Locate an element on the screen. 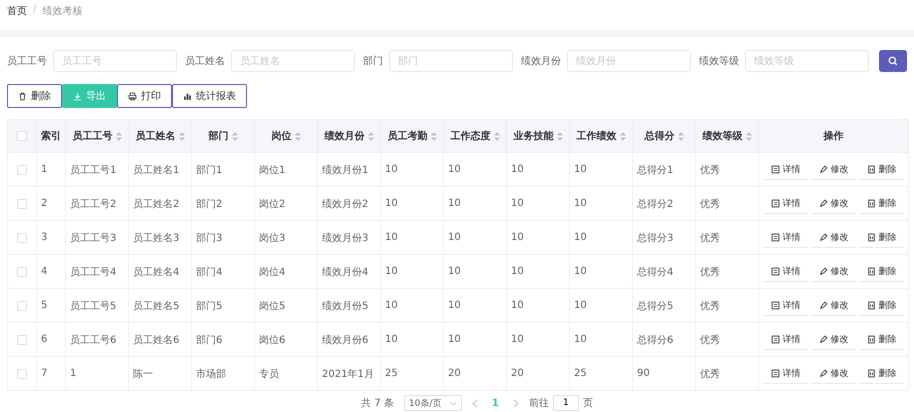 This screenshot has height=412, width=914. previous-page-button is located at coordinates (475, 403).